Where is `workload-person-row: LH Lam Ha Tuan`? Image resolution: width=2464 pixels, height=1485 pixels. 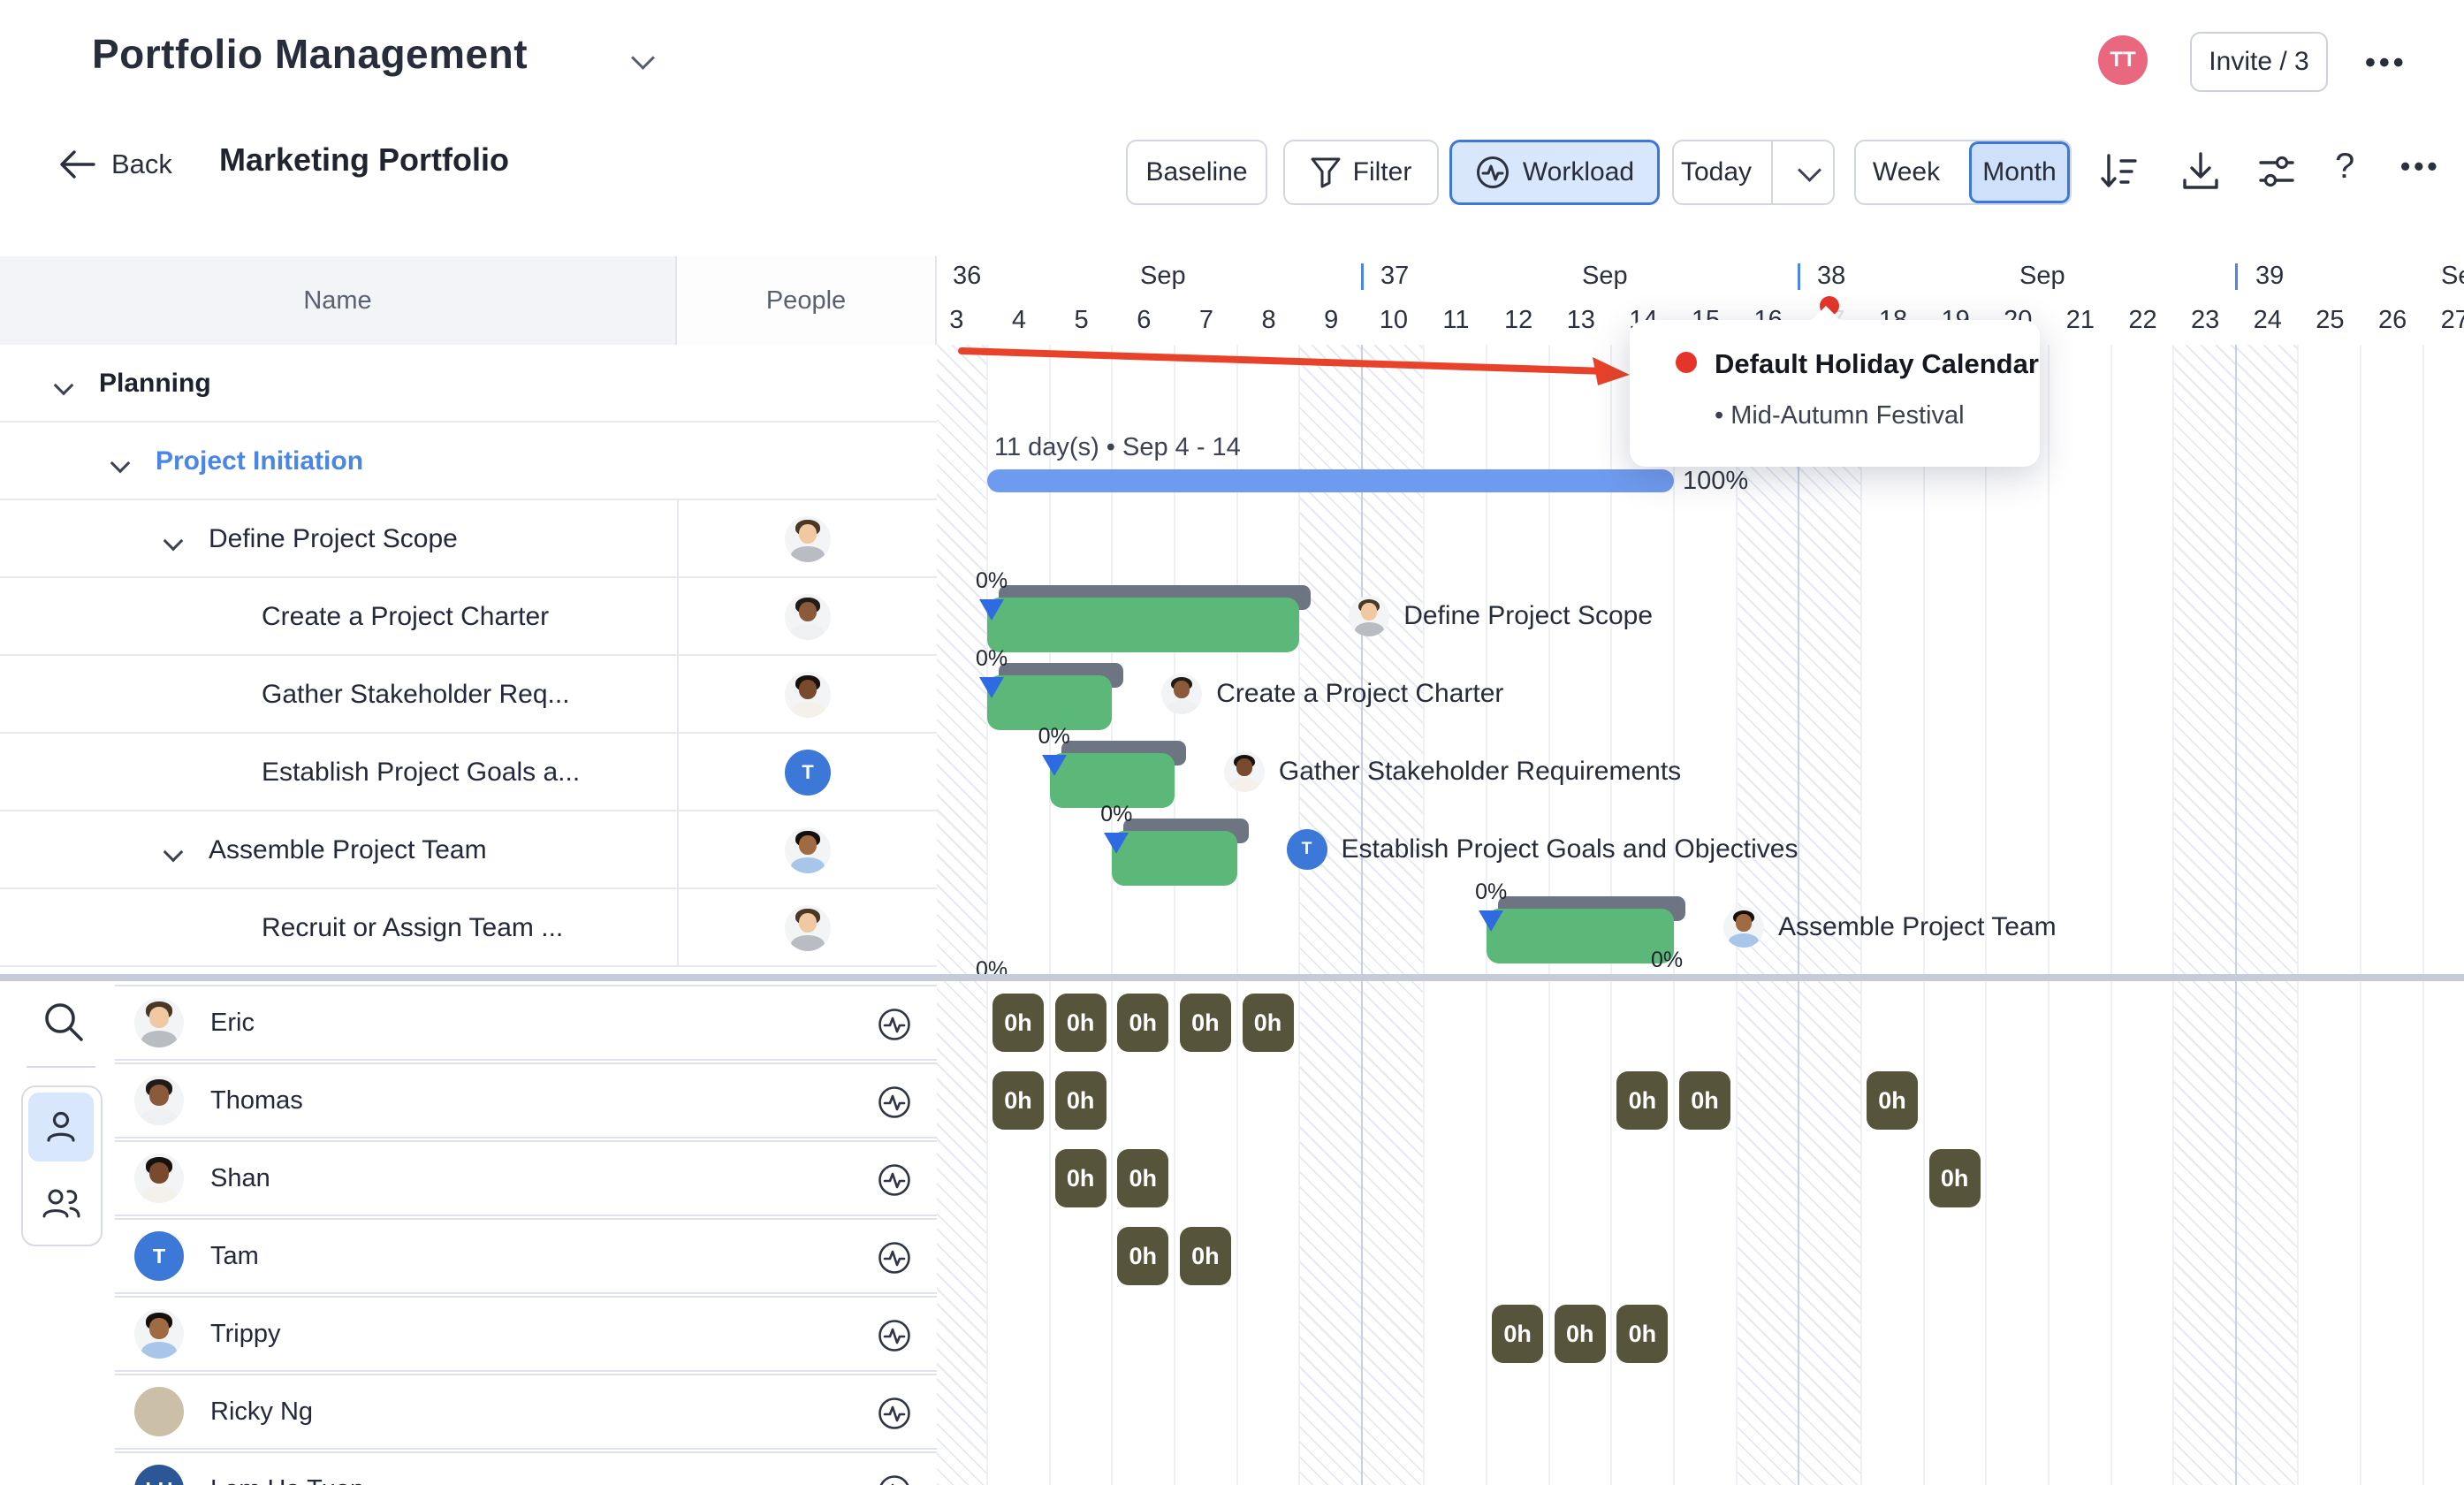 workload-person-row: LH Lam Ha Tuan is located at coordinates (526, 1468).